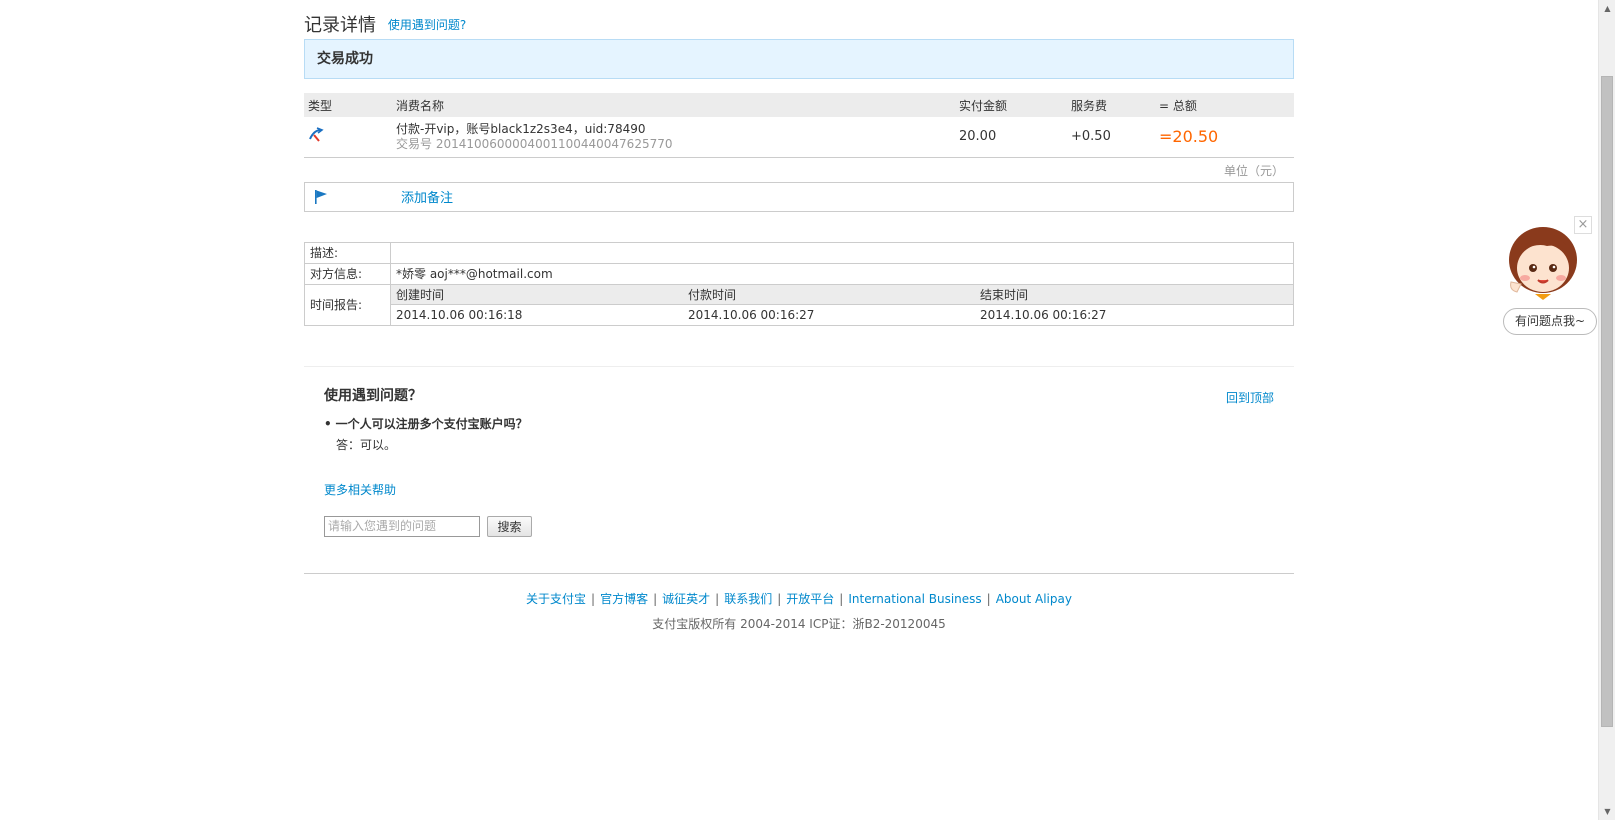 The width and height of the screenshot is (1615, 820). I want to click on faq-question-text: 一个人可以注册多个支付宝账户吗？, so click(431, 423).